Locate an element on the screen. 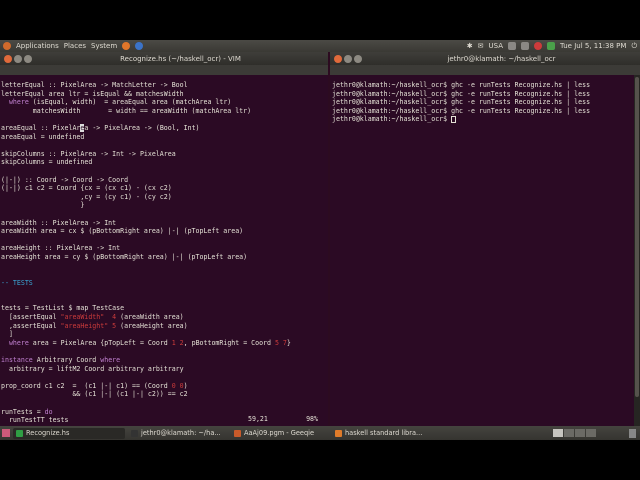  workspace-switcher is located at coordinates (589, 433).